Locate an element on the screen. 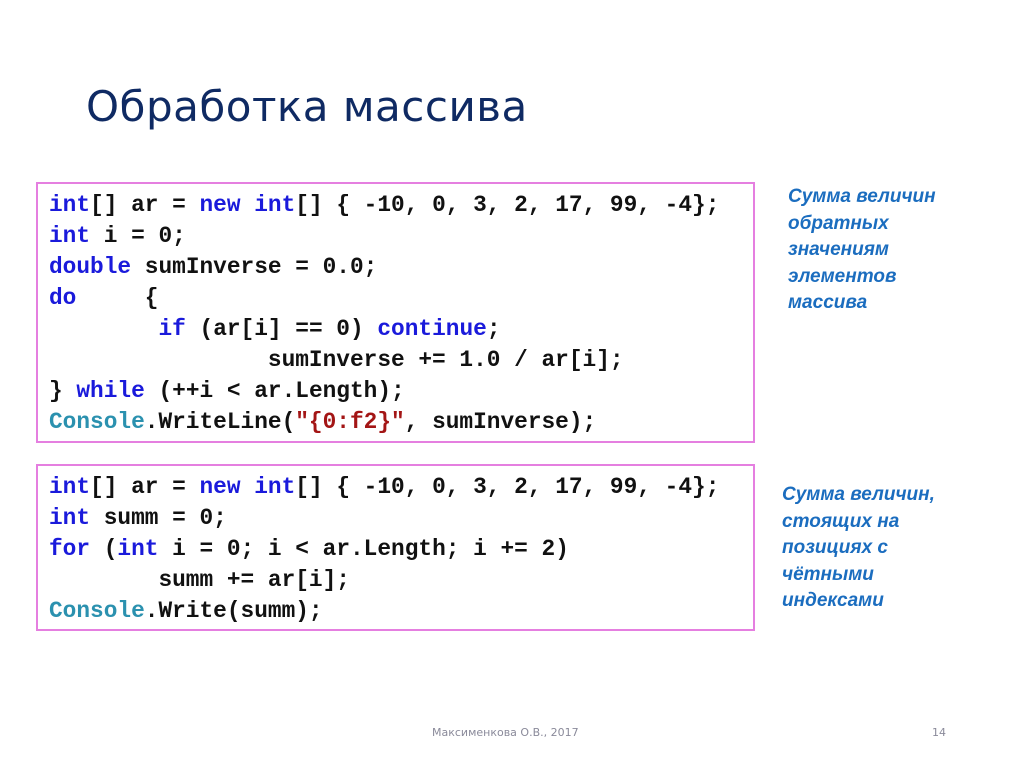  code-line: sumInverse += 1.0 / ar[i]; is located at coordinates (384, 360).